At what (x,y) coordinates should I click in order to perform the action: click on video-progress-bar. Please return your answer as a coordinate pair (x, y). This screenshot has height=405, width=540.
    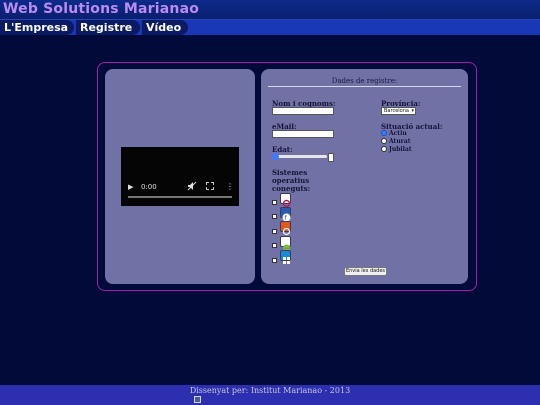
    Looking at the image, I should click on (180, 197).